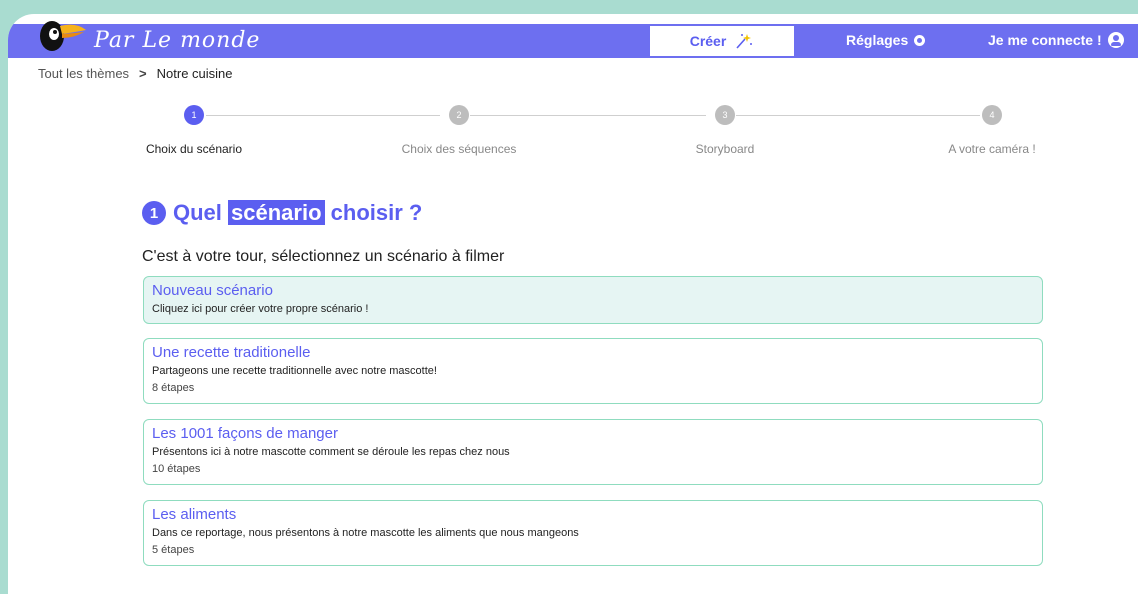  I want to click on step-1-label: Choix du scénario, so click(194, 149).